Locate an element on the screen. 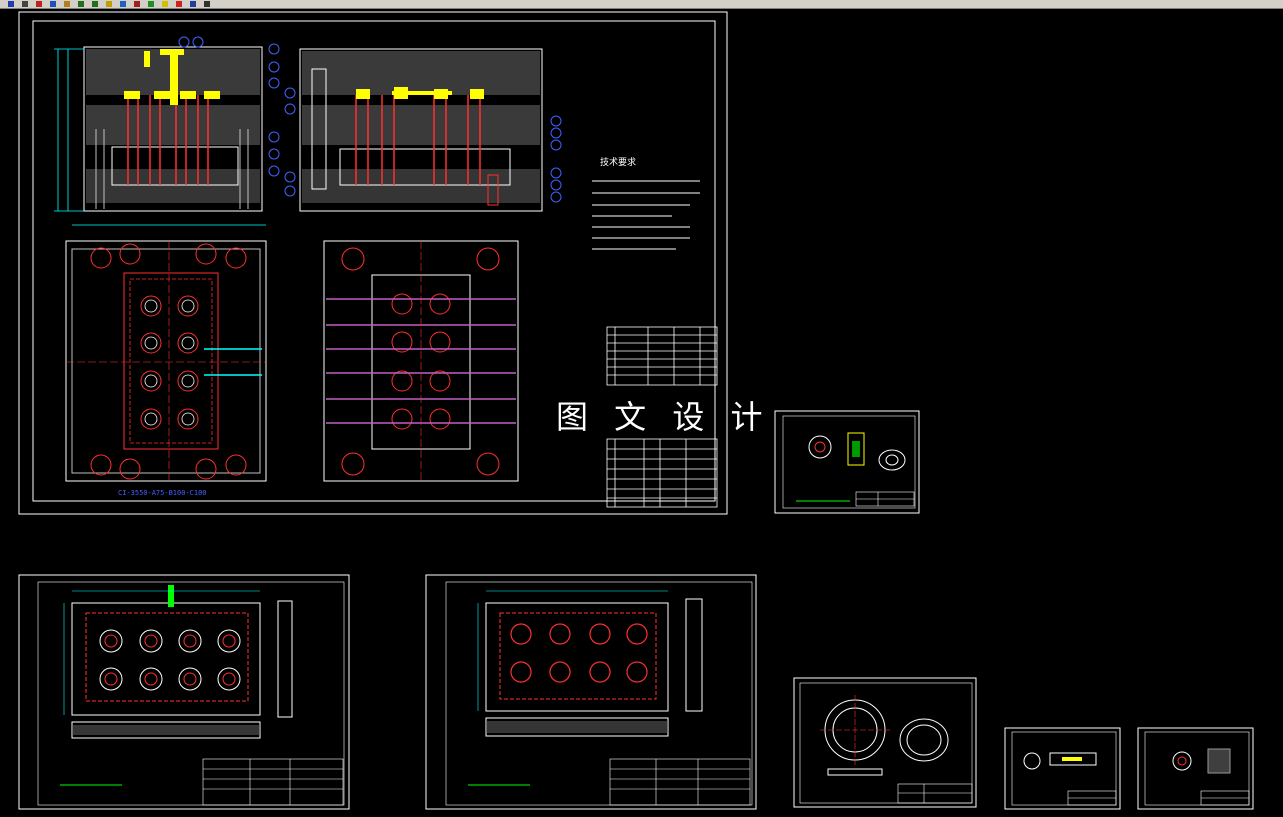 Image resolution: width=1283 pixels, height=817 pixels. zoom-window-icon is located at coordinates (137, 4).